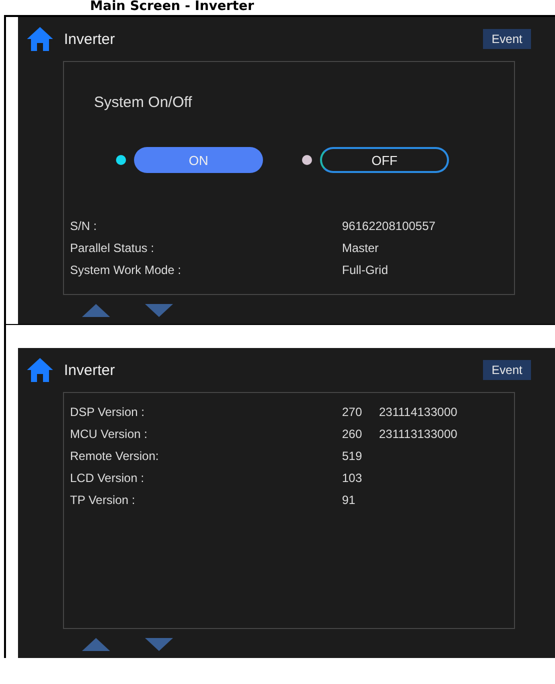  Describe the element at coordinates (109, 434) in the screenshot. I see `info-label: MCU Version :` at that location.